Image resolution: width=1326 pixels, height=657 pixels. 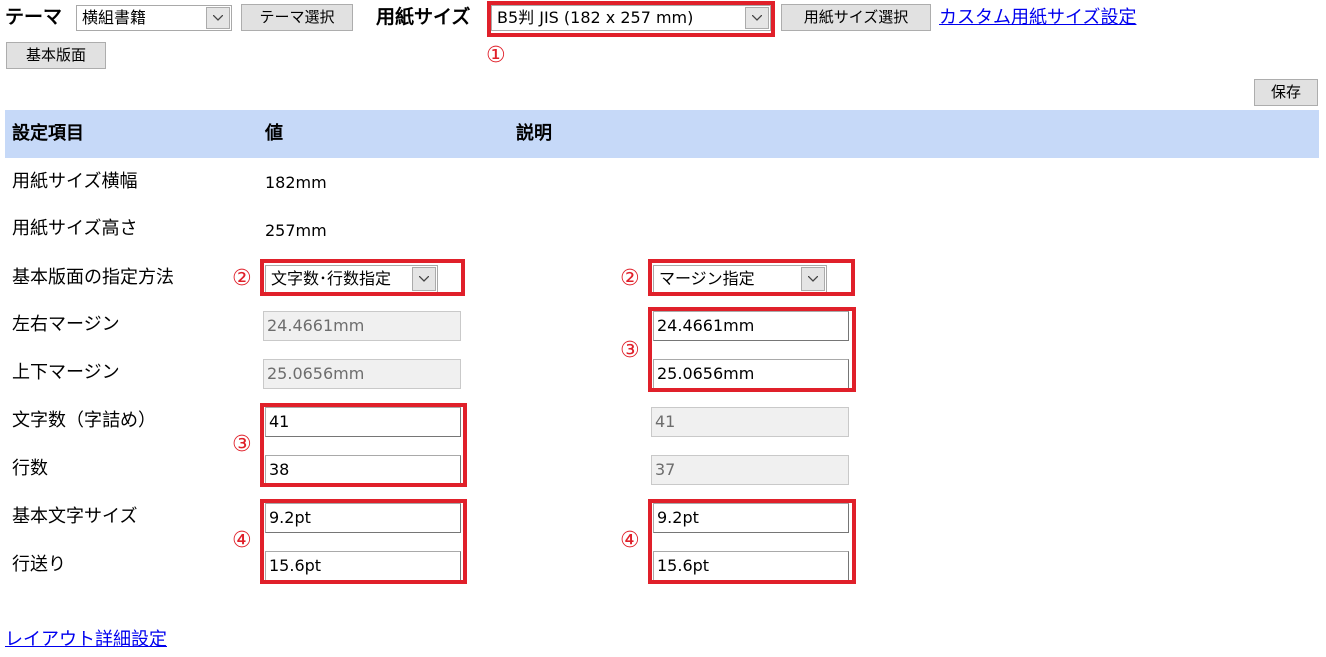 What do you see at coordinates (750, 422) in the screenshot?
I see `chars-input-right: 41` at bounding box center [750, 422].